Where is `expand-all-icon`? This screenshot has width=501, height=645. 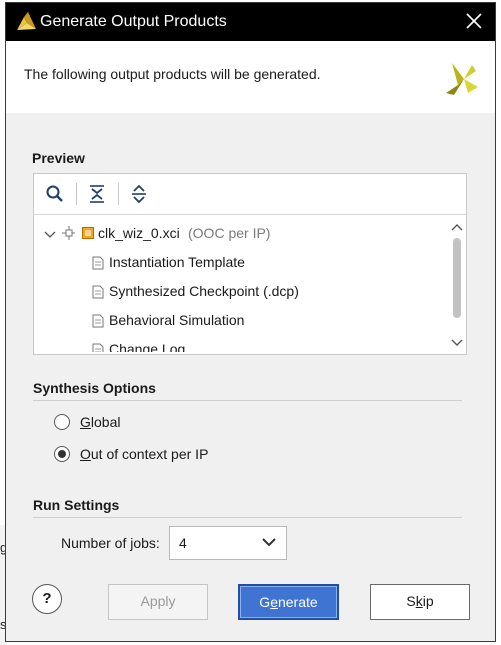 expand-all-icon is located at coordinates (139, 194).